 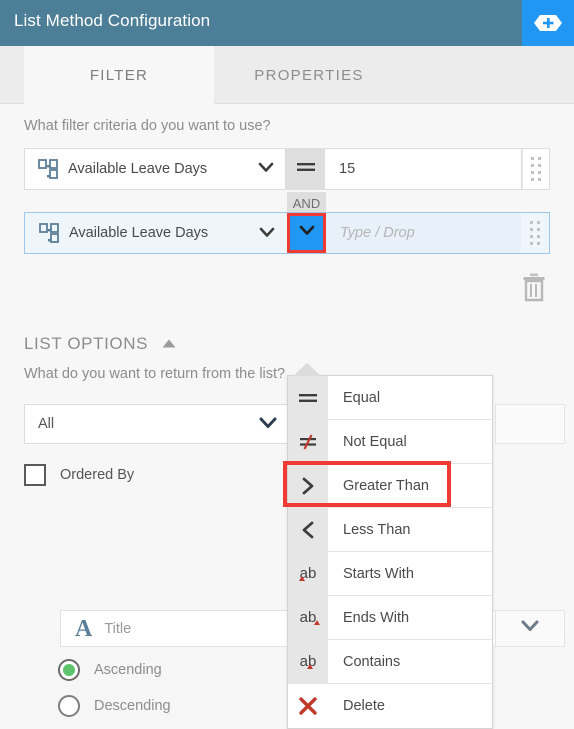 I want to click on greater-than-icon, so click(x=308, y=485).